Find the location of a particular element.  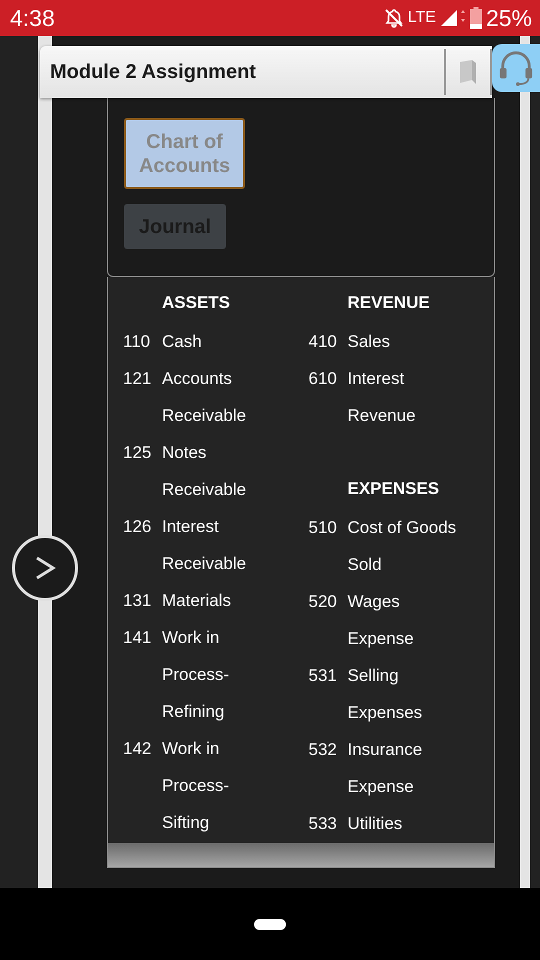

view-tab: Chart of Accounts is located at coordinates (184, 153).